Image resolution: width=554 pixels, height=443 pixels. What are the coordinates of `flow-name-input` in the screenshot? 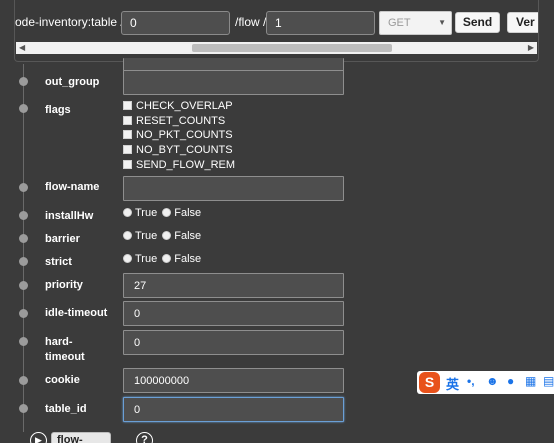 It's located at (233, 188).